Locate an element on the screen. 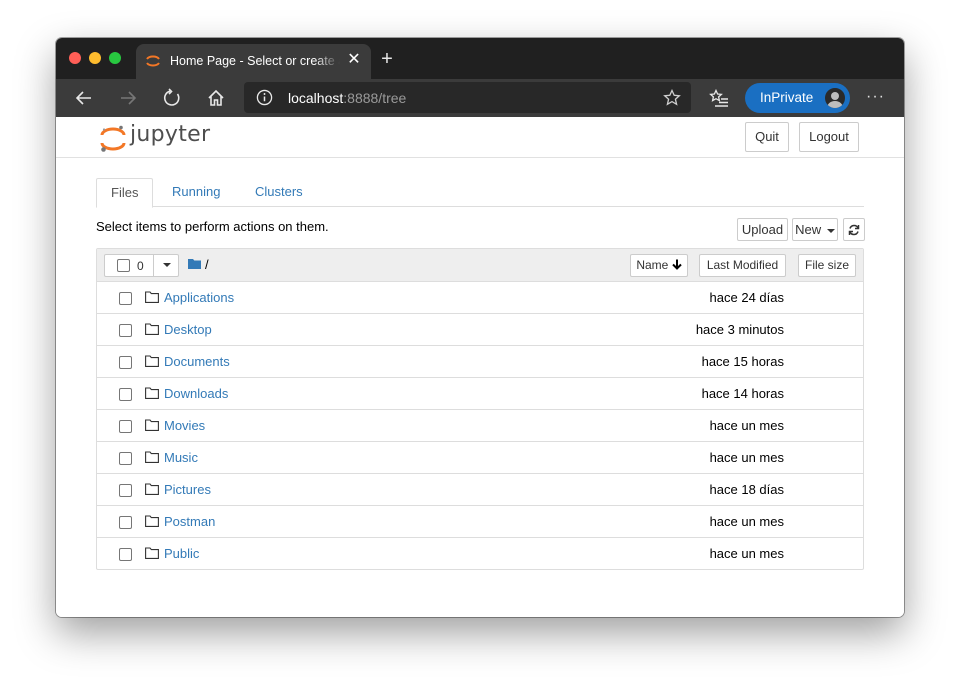 This screenshot has width=960, height=691. selection-hint: Select items to perform actions on them. is located at coordinates (212, 226).